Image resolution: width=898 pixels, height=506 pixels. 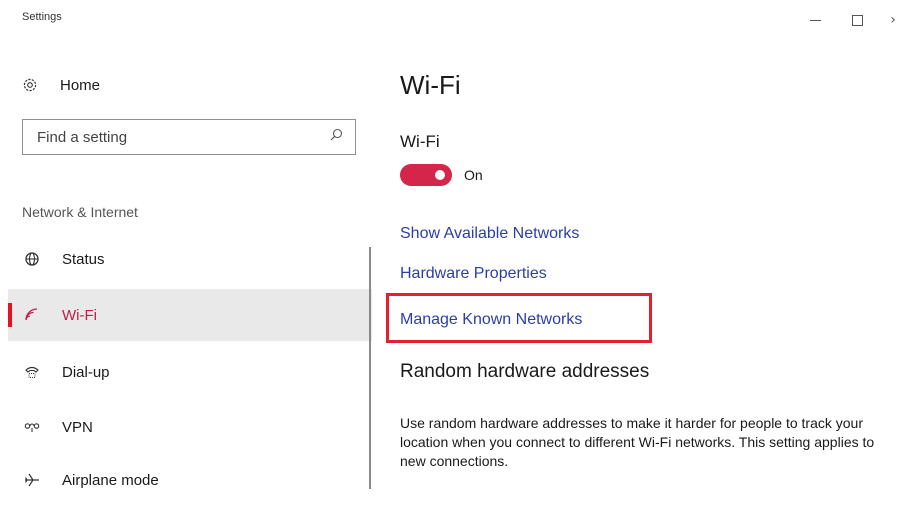 I want to click on title-bar: Settings ›, so click(x=449, y=20).